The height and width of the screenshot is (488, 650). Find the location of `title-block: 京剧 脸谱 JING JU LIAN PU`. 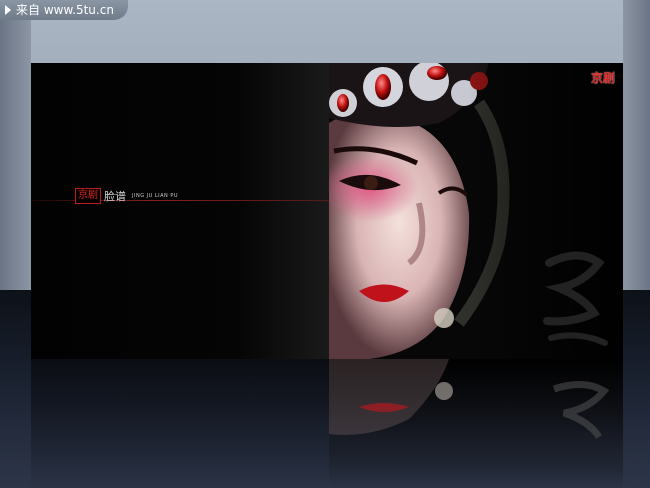

title-block: 京剧 脸谱 JING JU LIAN PU is located at coordinates (126, 196).